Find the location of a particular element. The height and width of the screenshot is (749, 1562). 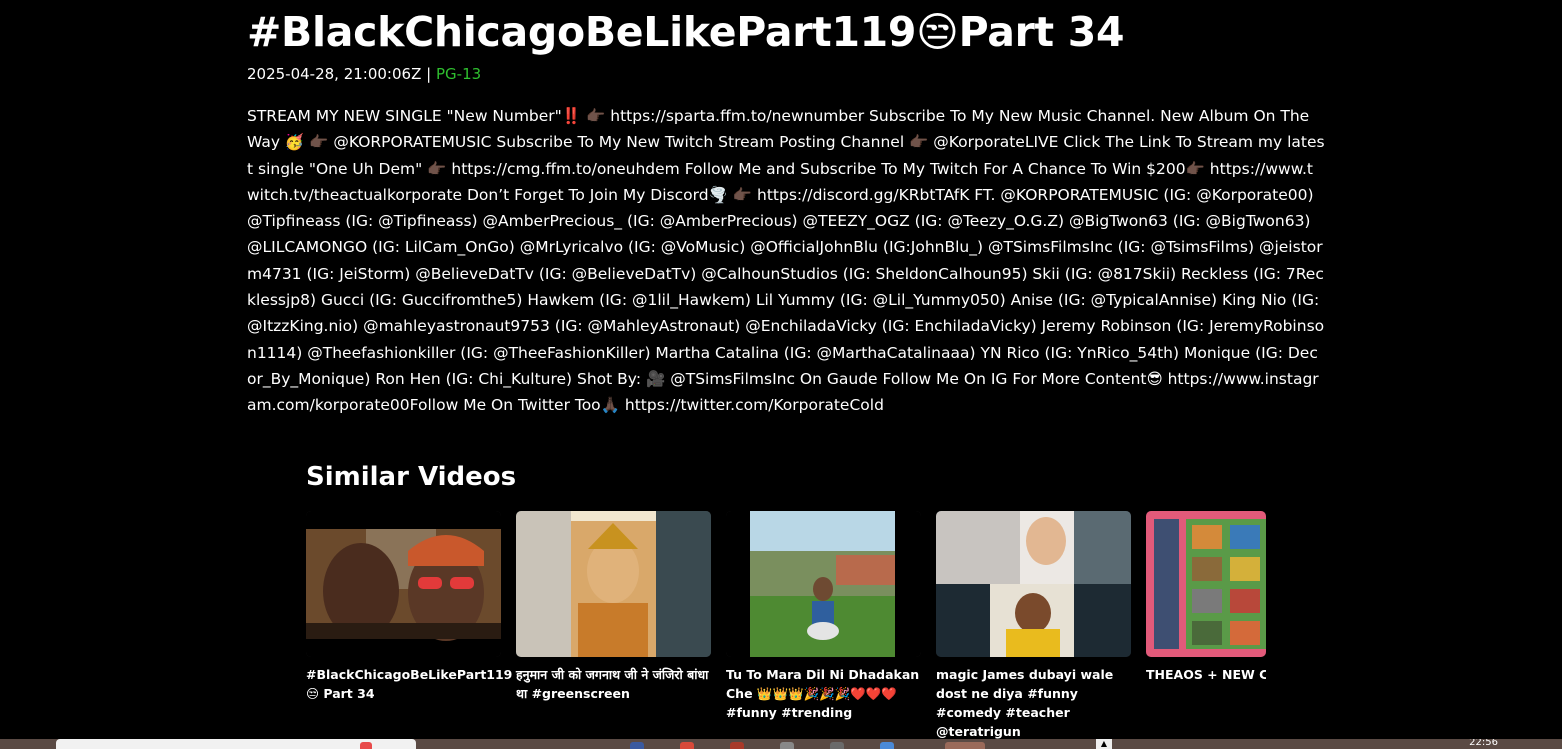

upload-timestamp: 2025-04-28, 21:00:06Z is located at coordinates (334, 74).